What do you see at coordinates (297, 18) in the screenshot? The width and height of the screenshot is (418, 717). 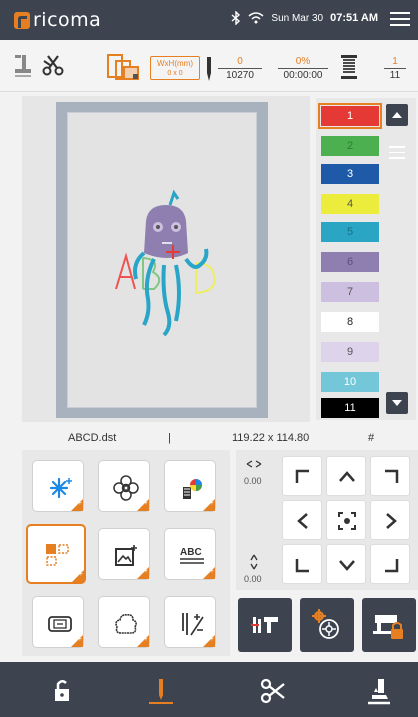 I see `status-date: Sun Mar 30` at bounding box center [297, 18].